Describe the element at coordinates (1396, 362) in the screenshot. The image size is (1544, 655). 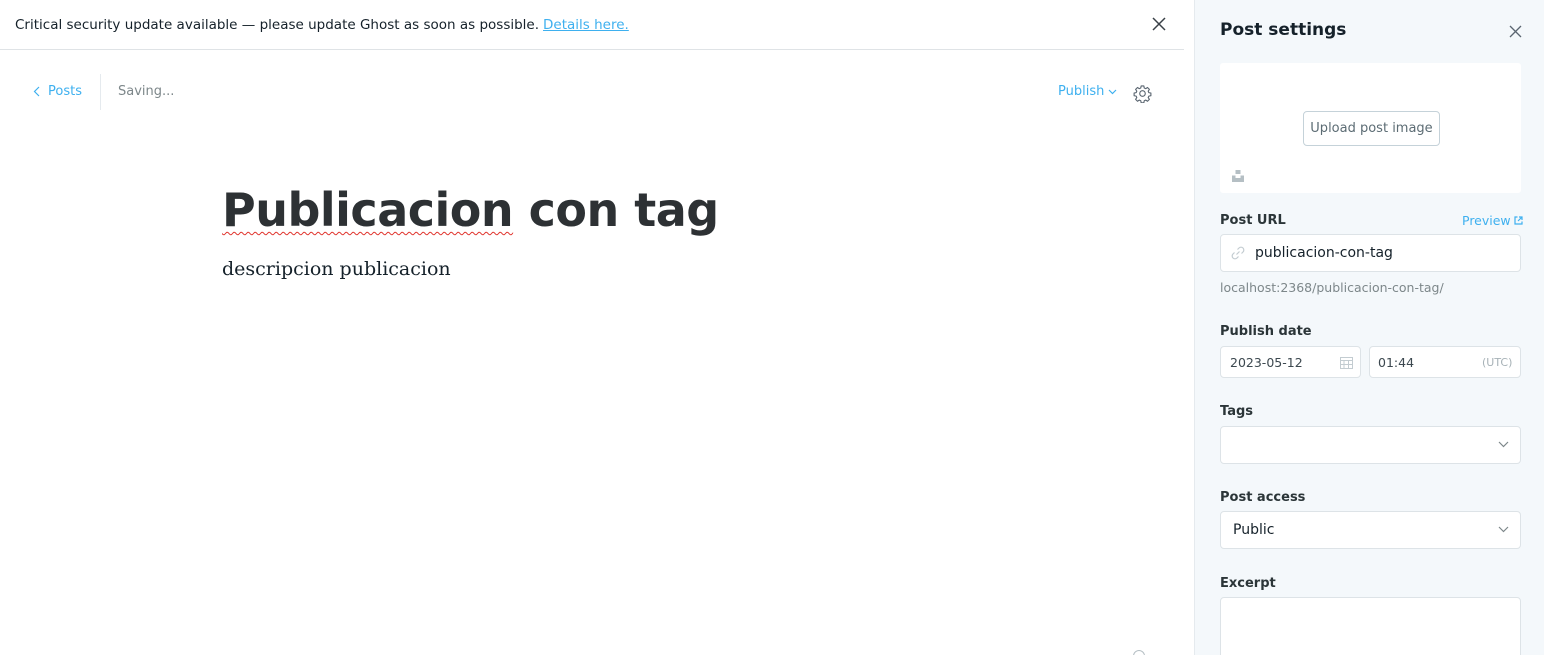
I see `publish-time-value: 01:44` at that location.